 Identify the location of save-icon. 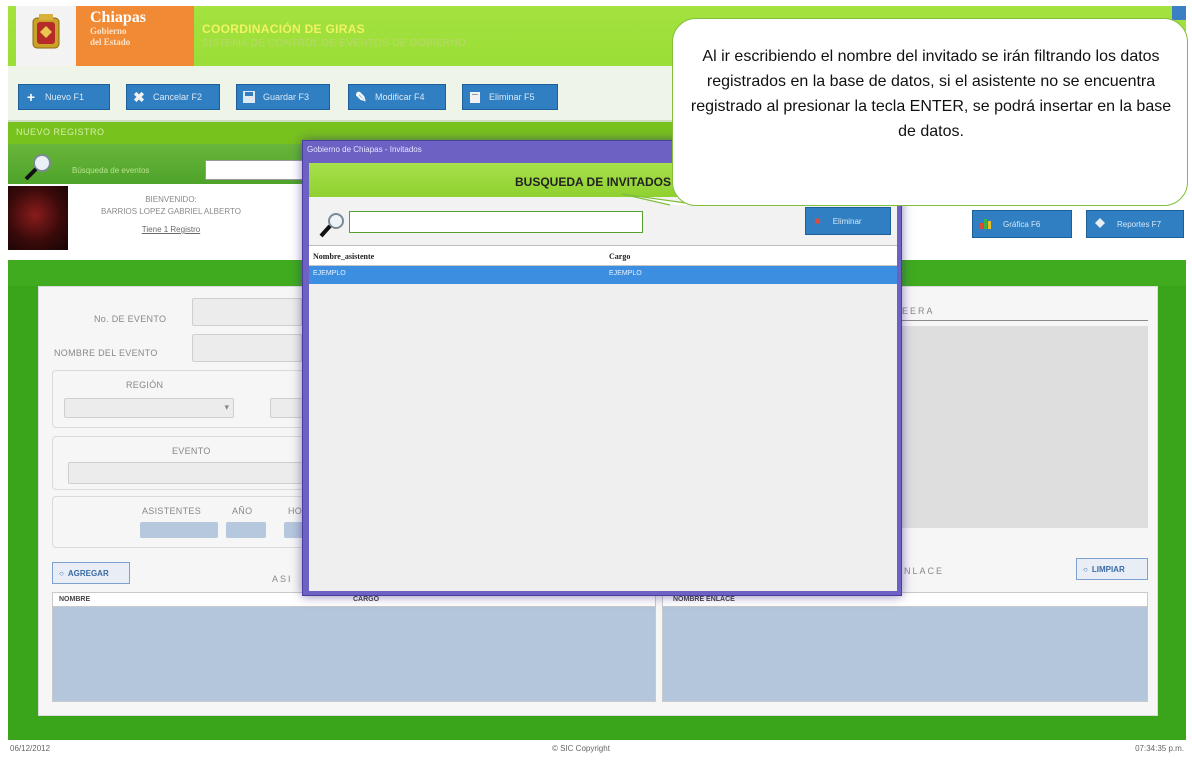
(249, 97).